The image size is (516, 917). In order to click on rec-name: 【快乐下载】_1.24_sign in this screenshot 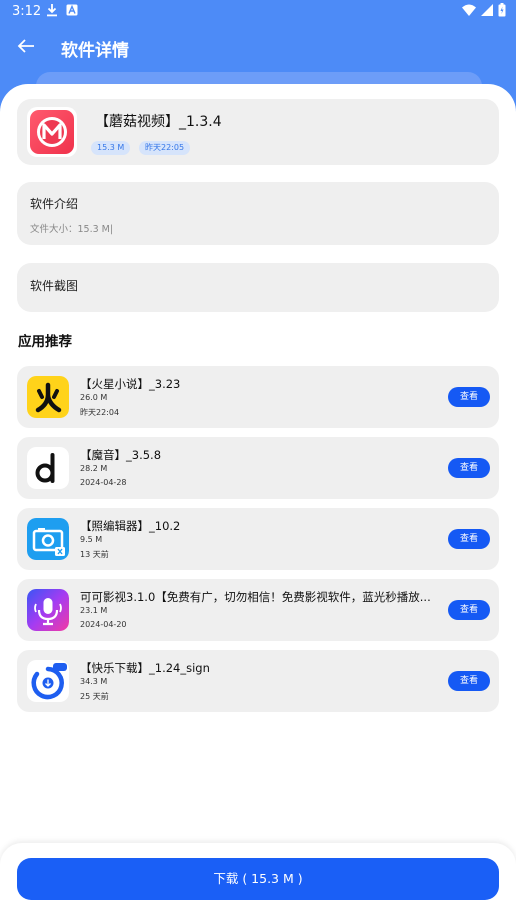, I will do `click(145, 668)`.